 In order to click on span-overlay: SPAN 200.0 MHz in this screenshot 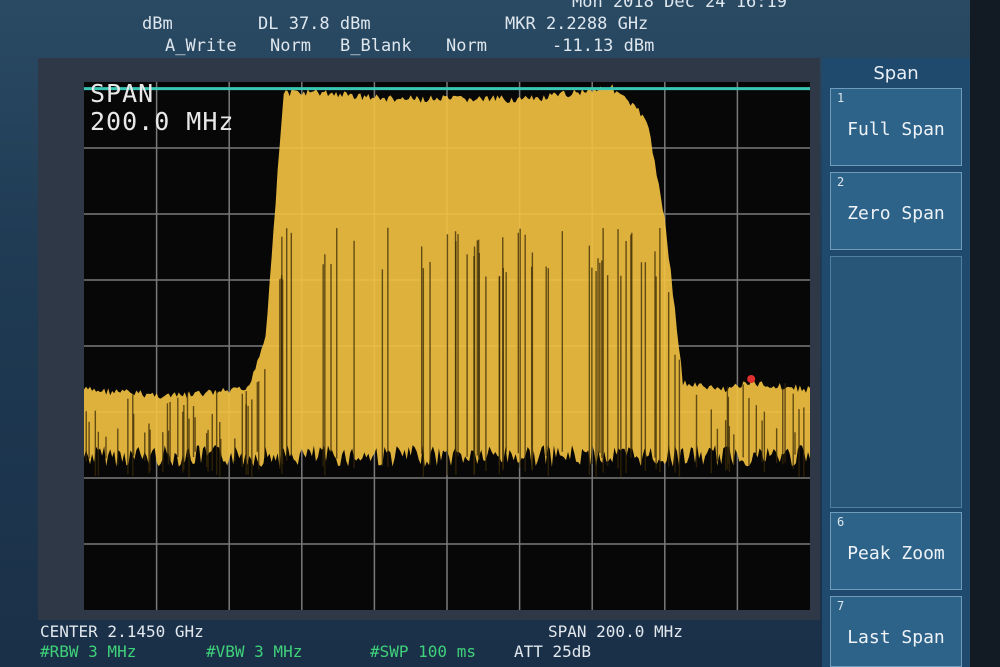, I will do `click(162, 108)`.